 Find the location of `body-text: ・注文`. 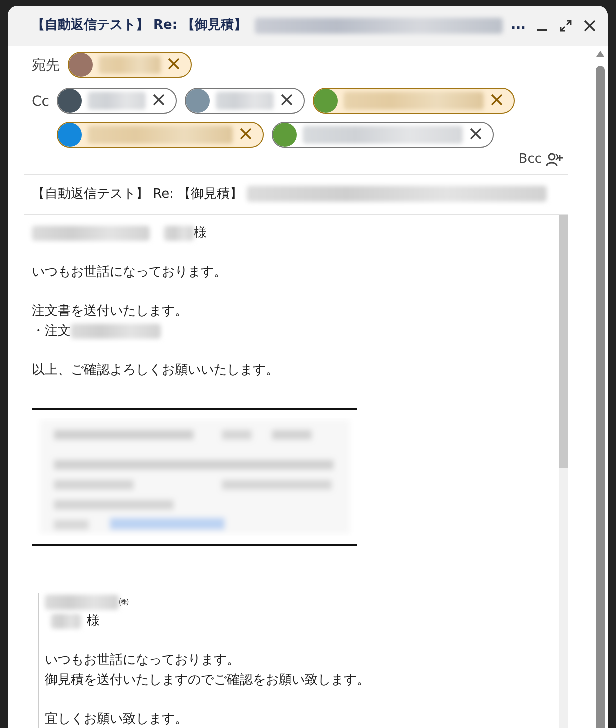

body-text: ・注文 is located at coordinates (51, 331).